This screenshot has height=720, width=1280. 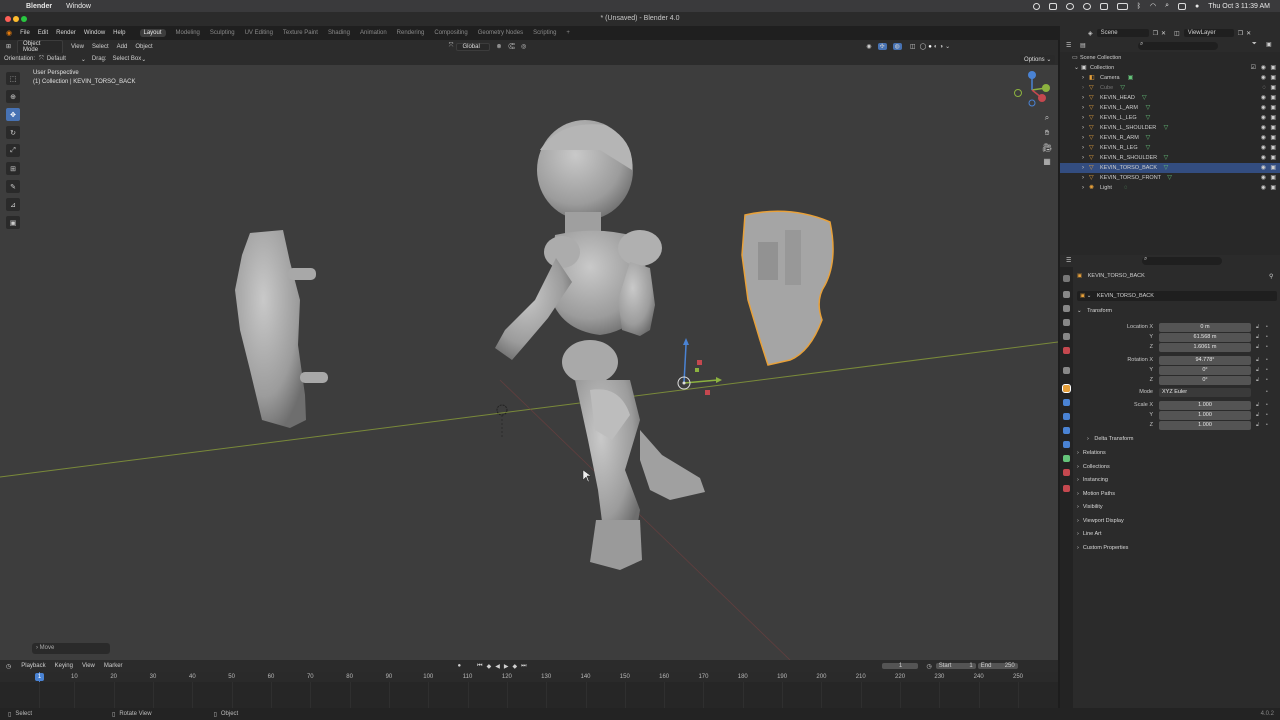 I want to click on add-cube-tool-icon: ▣, so click(x=13, y=222).